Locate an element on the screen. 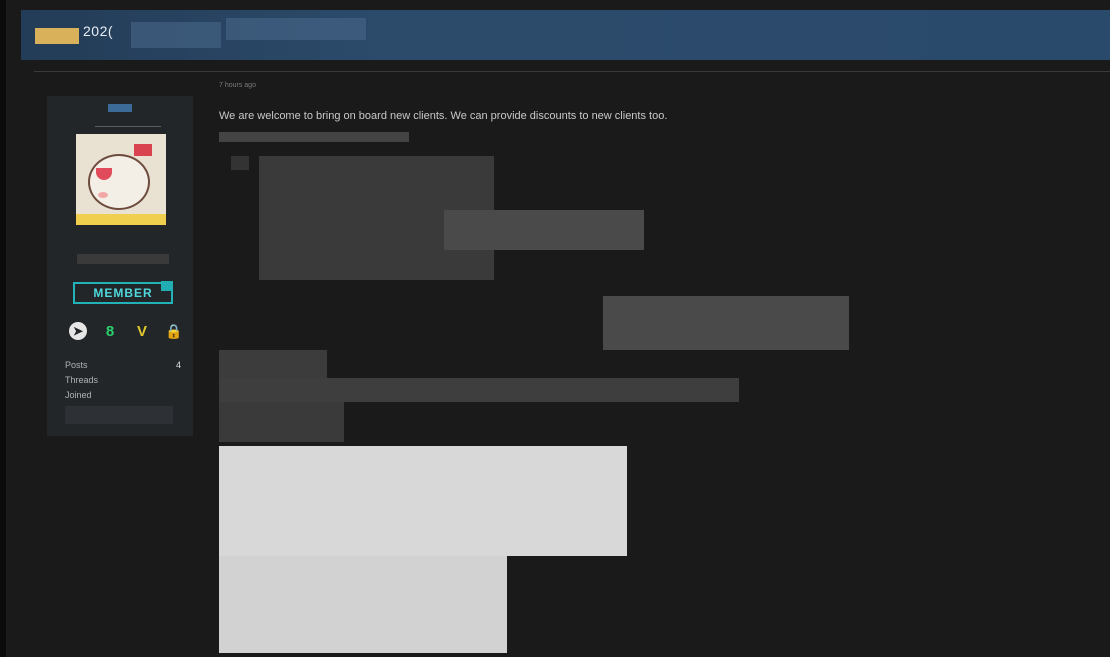  author-rank-bar is located at coordinates (120, 108).